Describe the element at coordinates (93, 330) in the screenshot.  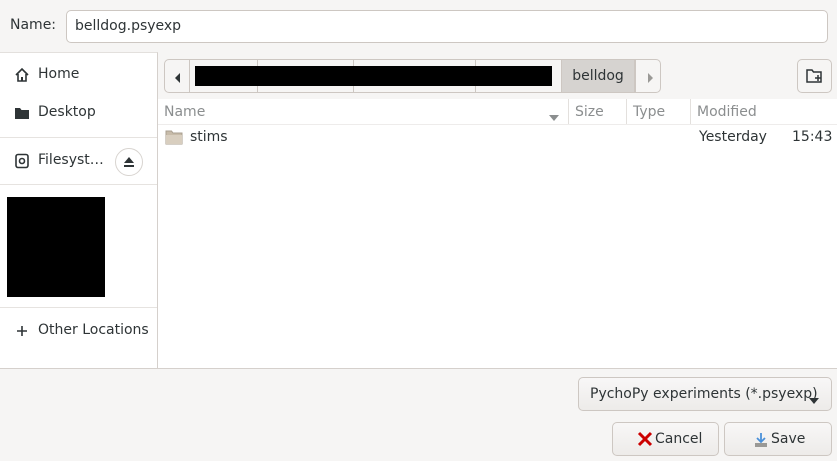
I see `sidebar-item-label: Other Locations` at that location.